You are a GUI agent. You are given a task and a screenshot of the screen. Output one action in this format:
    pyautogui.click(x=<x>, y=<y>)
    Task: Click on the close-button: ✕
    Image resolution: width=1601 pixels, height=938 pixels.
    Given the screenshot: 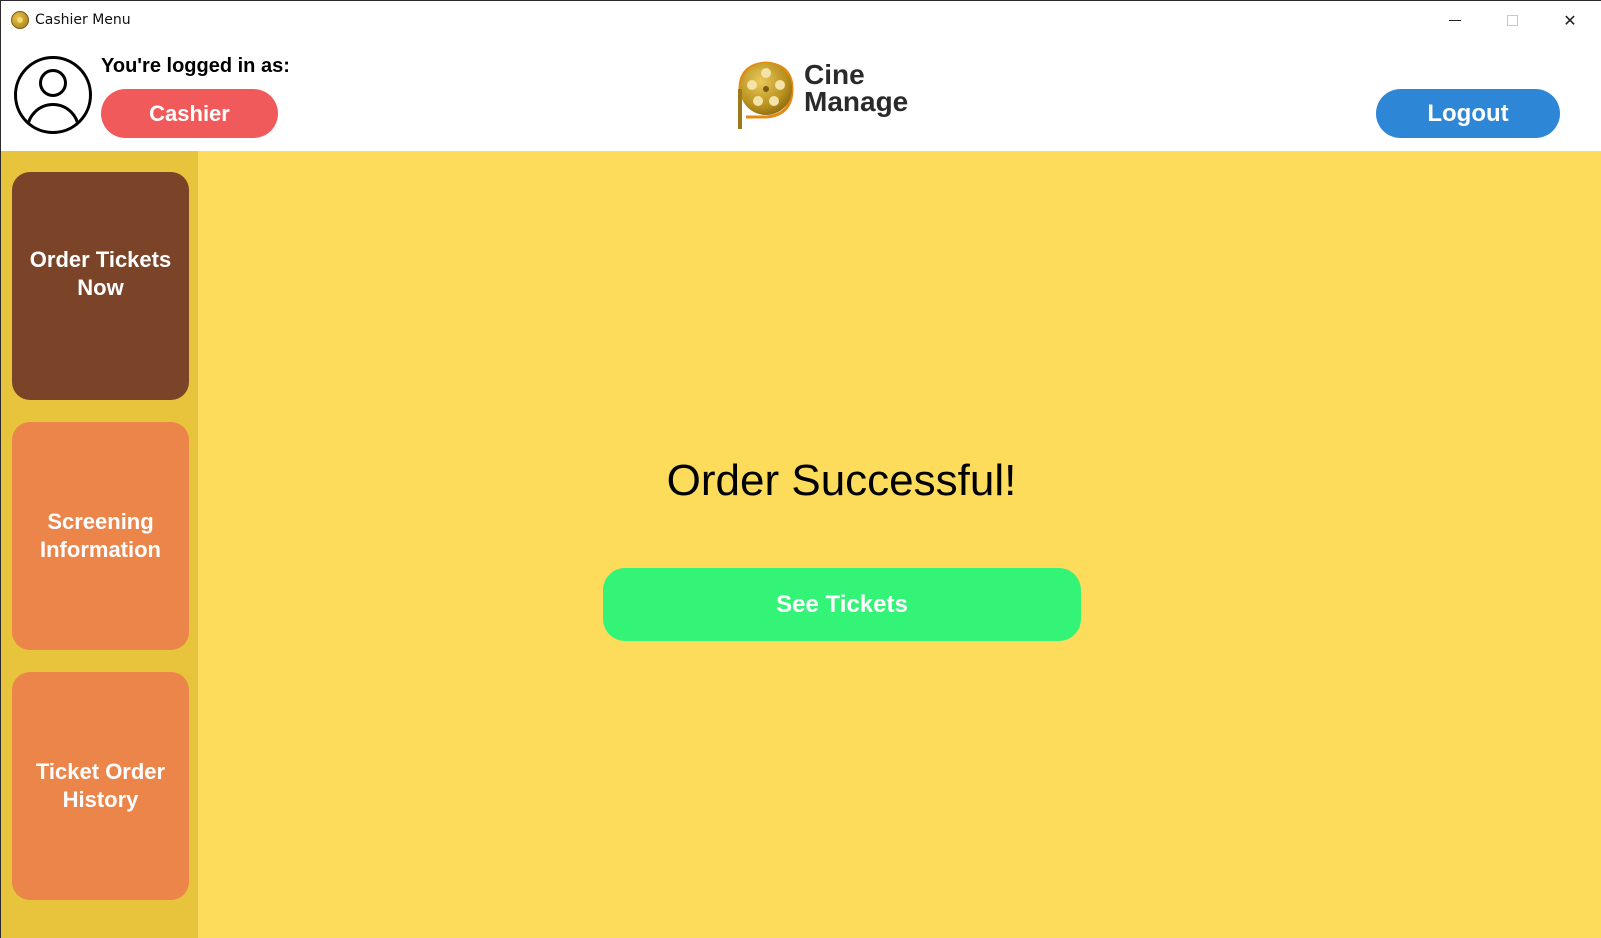 What is the action you would take?
    pyautogui.click(x=1570, y=20)
    